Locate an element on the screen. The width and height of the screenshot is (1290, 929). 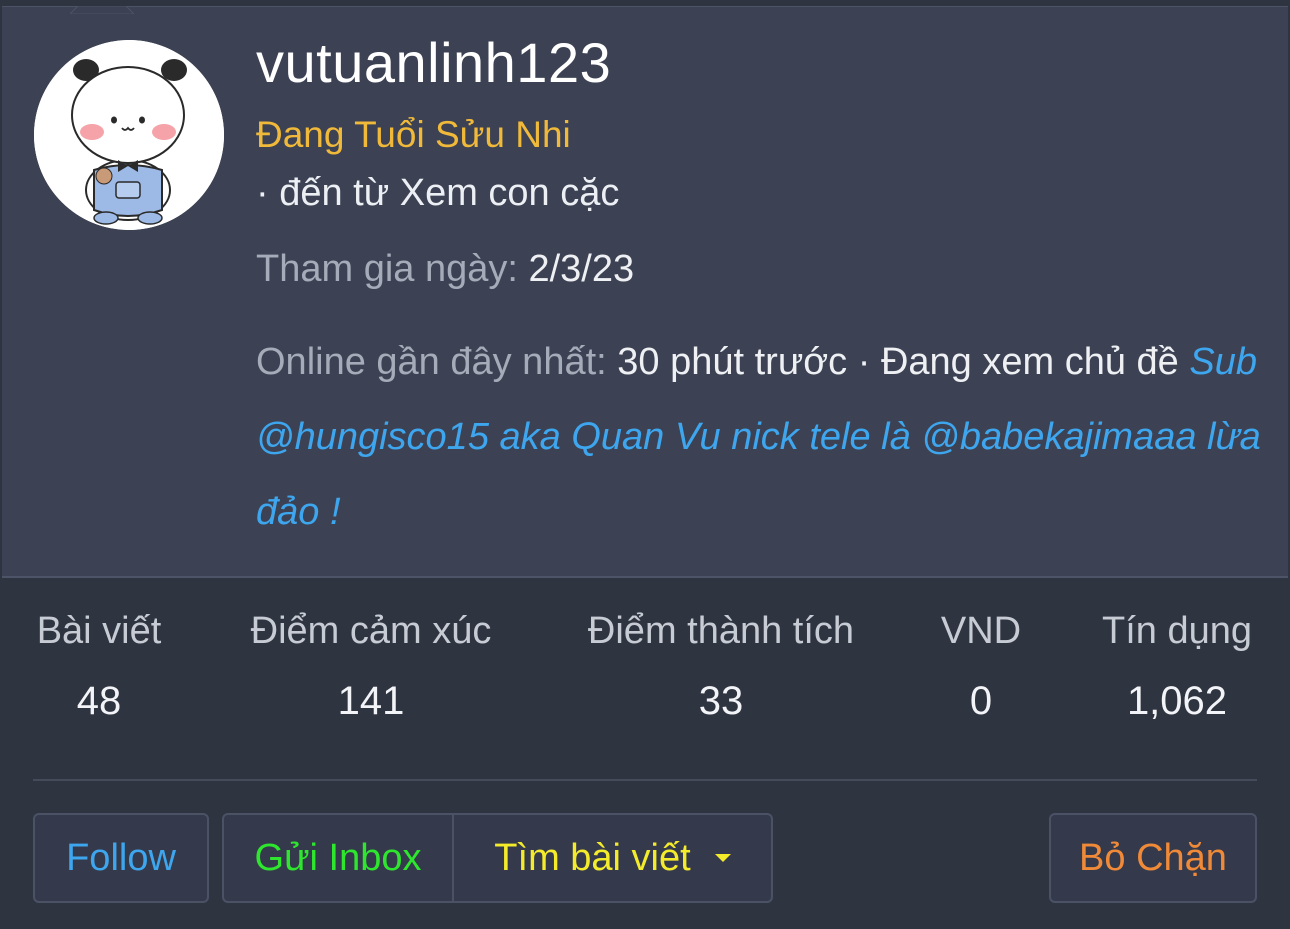
stat-credits: Tín dụng 1,062 is located at coordinates (1177, 667).